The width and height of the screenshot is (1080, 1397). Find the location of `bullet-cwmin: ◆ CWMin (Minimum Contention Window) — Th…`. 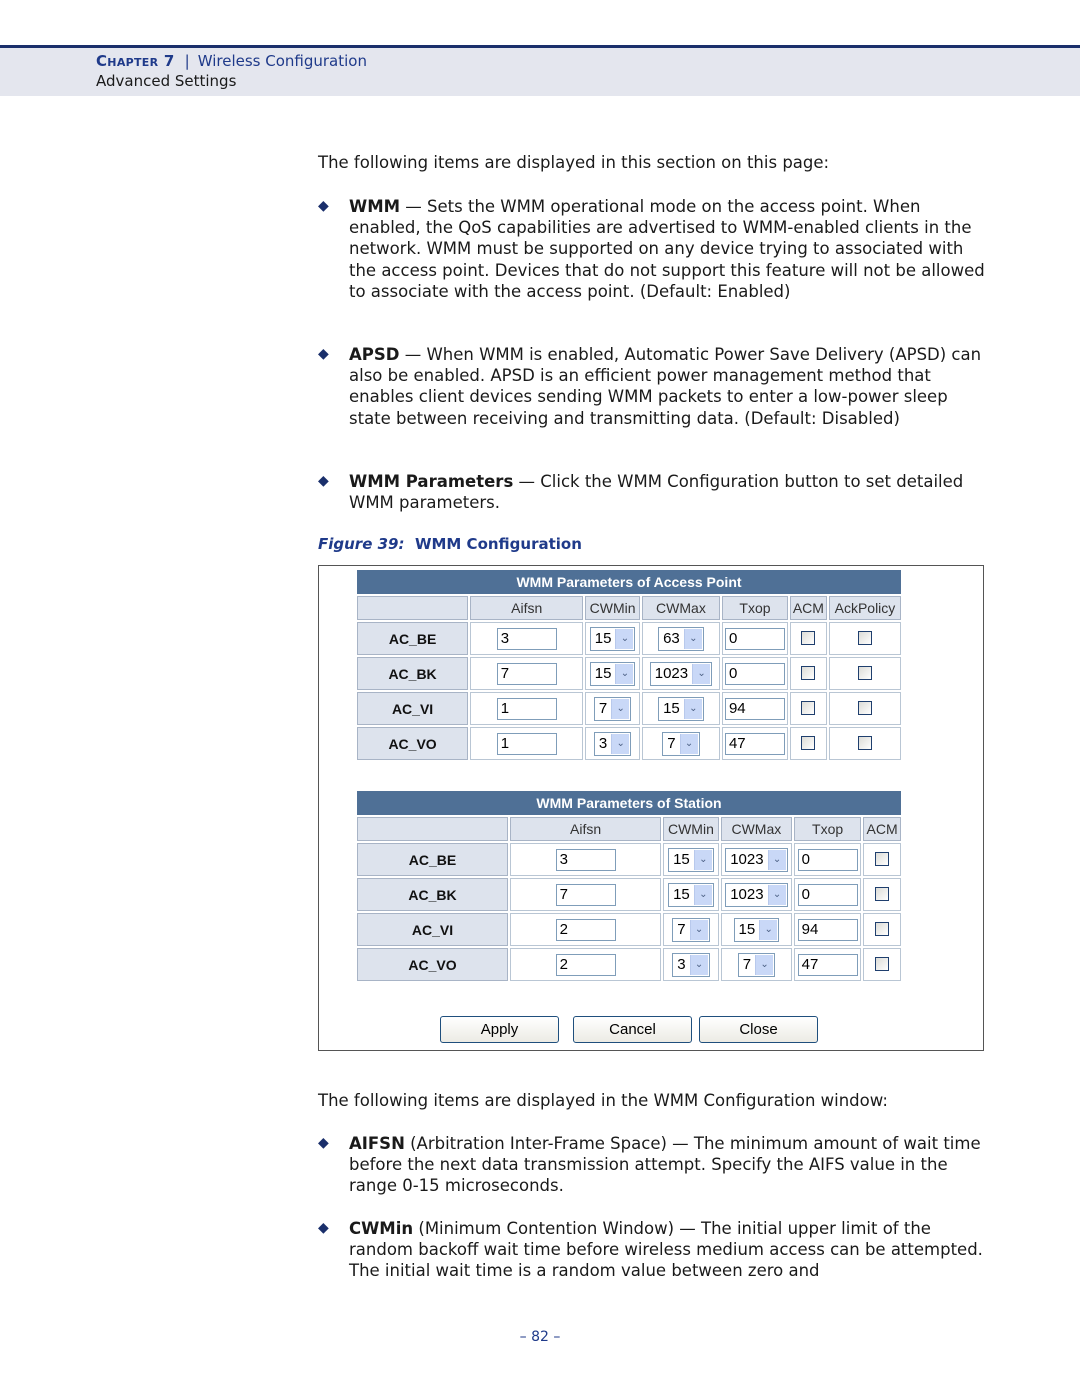

bullet-cwmin: ◆ CWMin (Minimum Contention Window) — Th… is located at coordinates (653, 1250).